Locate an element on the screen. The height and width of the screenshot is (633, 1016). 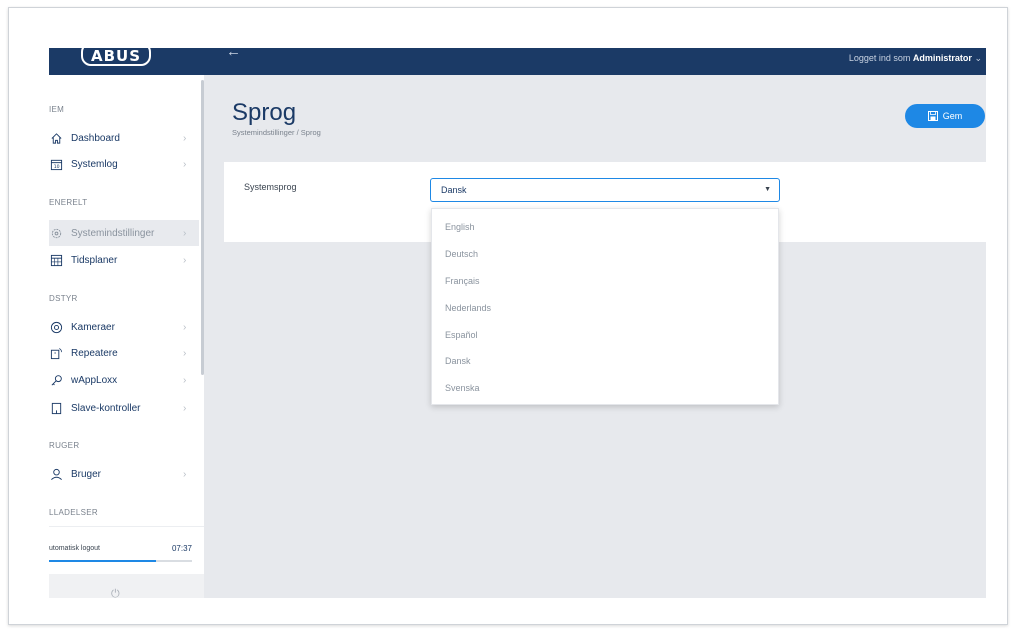
sidebar-scrollbar is located at coordinates (202, 227).